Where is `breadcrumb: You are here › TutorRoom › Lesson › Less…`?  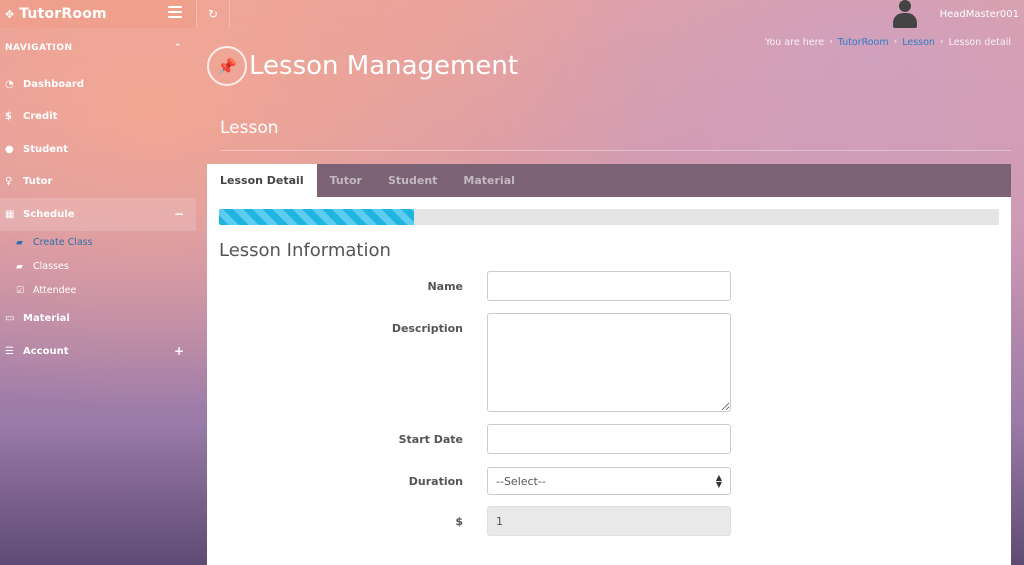
breadcrumb: You are here › TutorRoom › Lesson › Less… is located at coordinates (888, 42).